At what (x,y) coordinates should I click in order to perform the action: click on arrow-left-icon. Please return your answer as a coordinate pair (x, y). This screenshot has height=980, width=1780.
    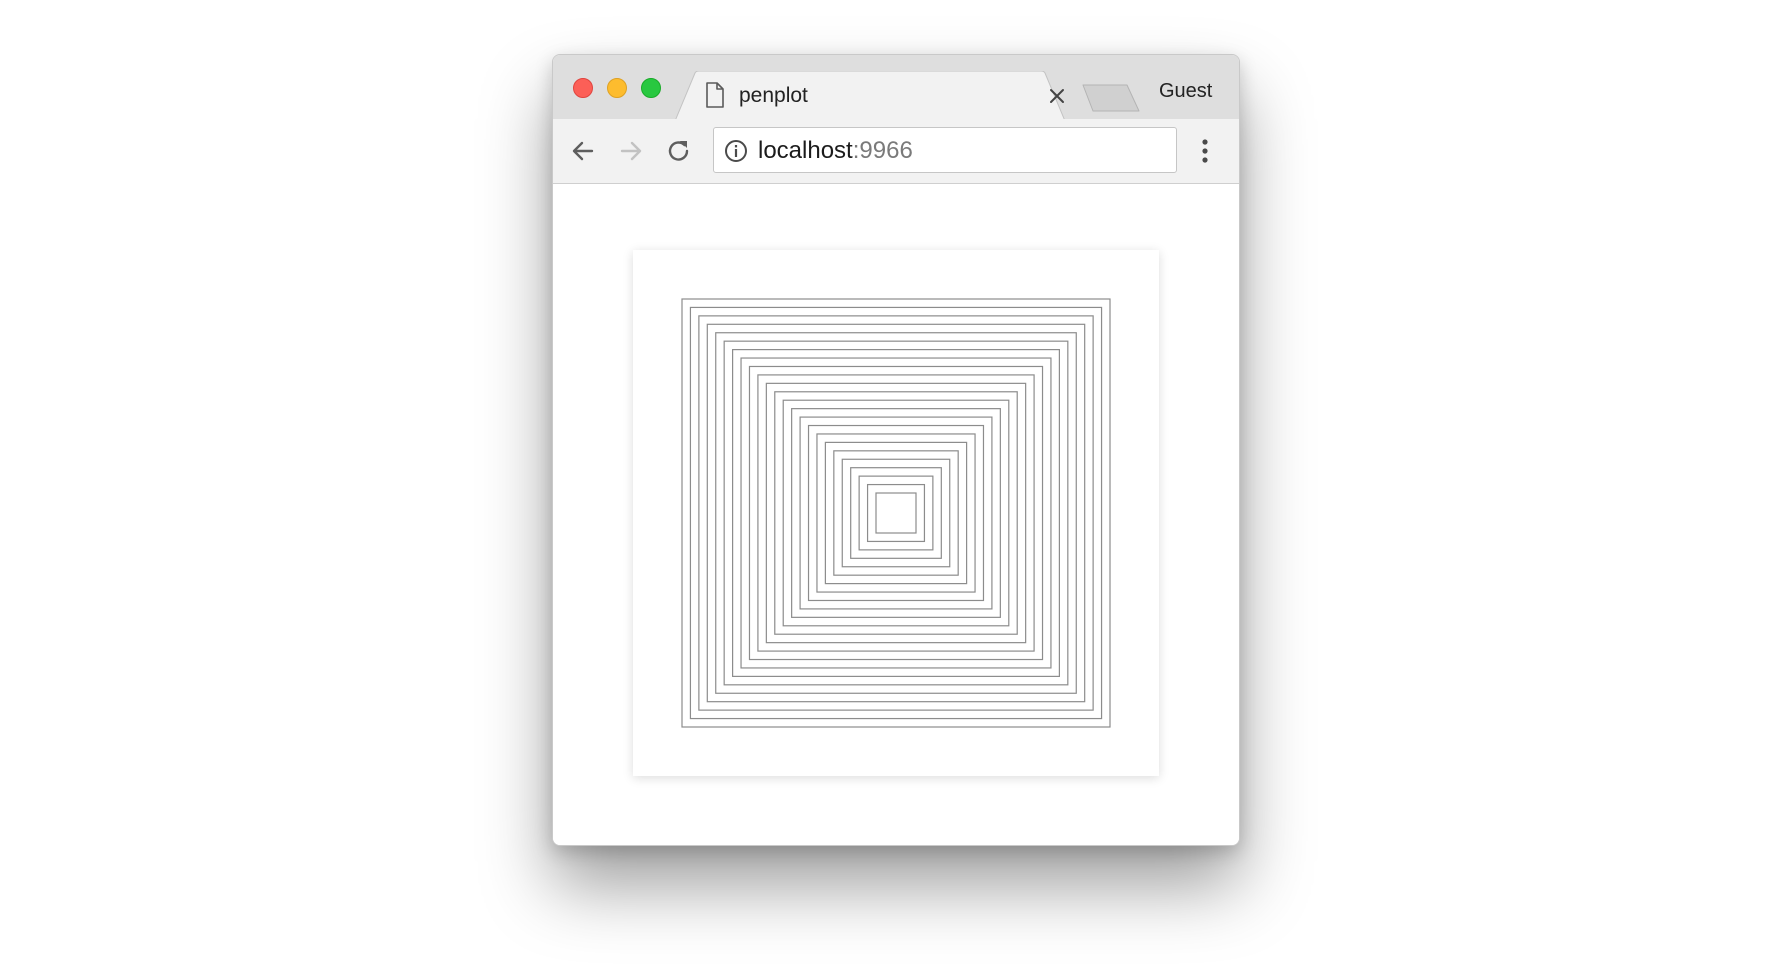
    Looking at the image, I should click on (583, 151).